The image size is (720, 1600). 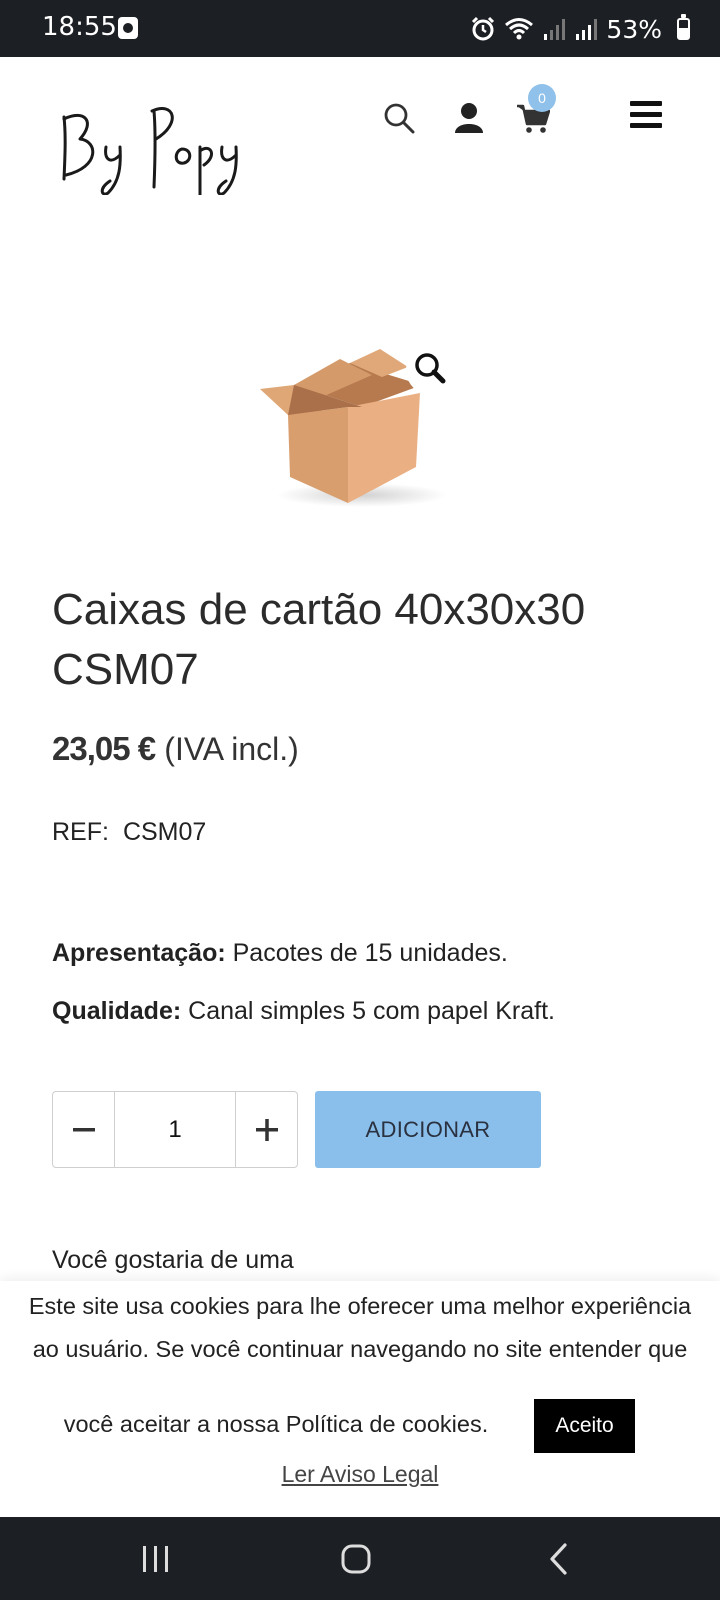 I want to click on plus-icon, so click(x=266, y=1129).